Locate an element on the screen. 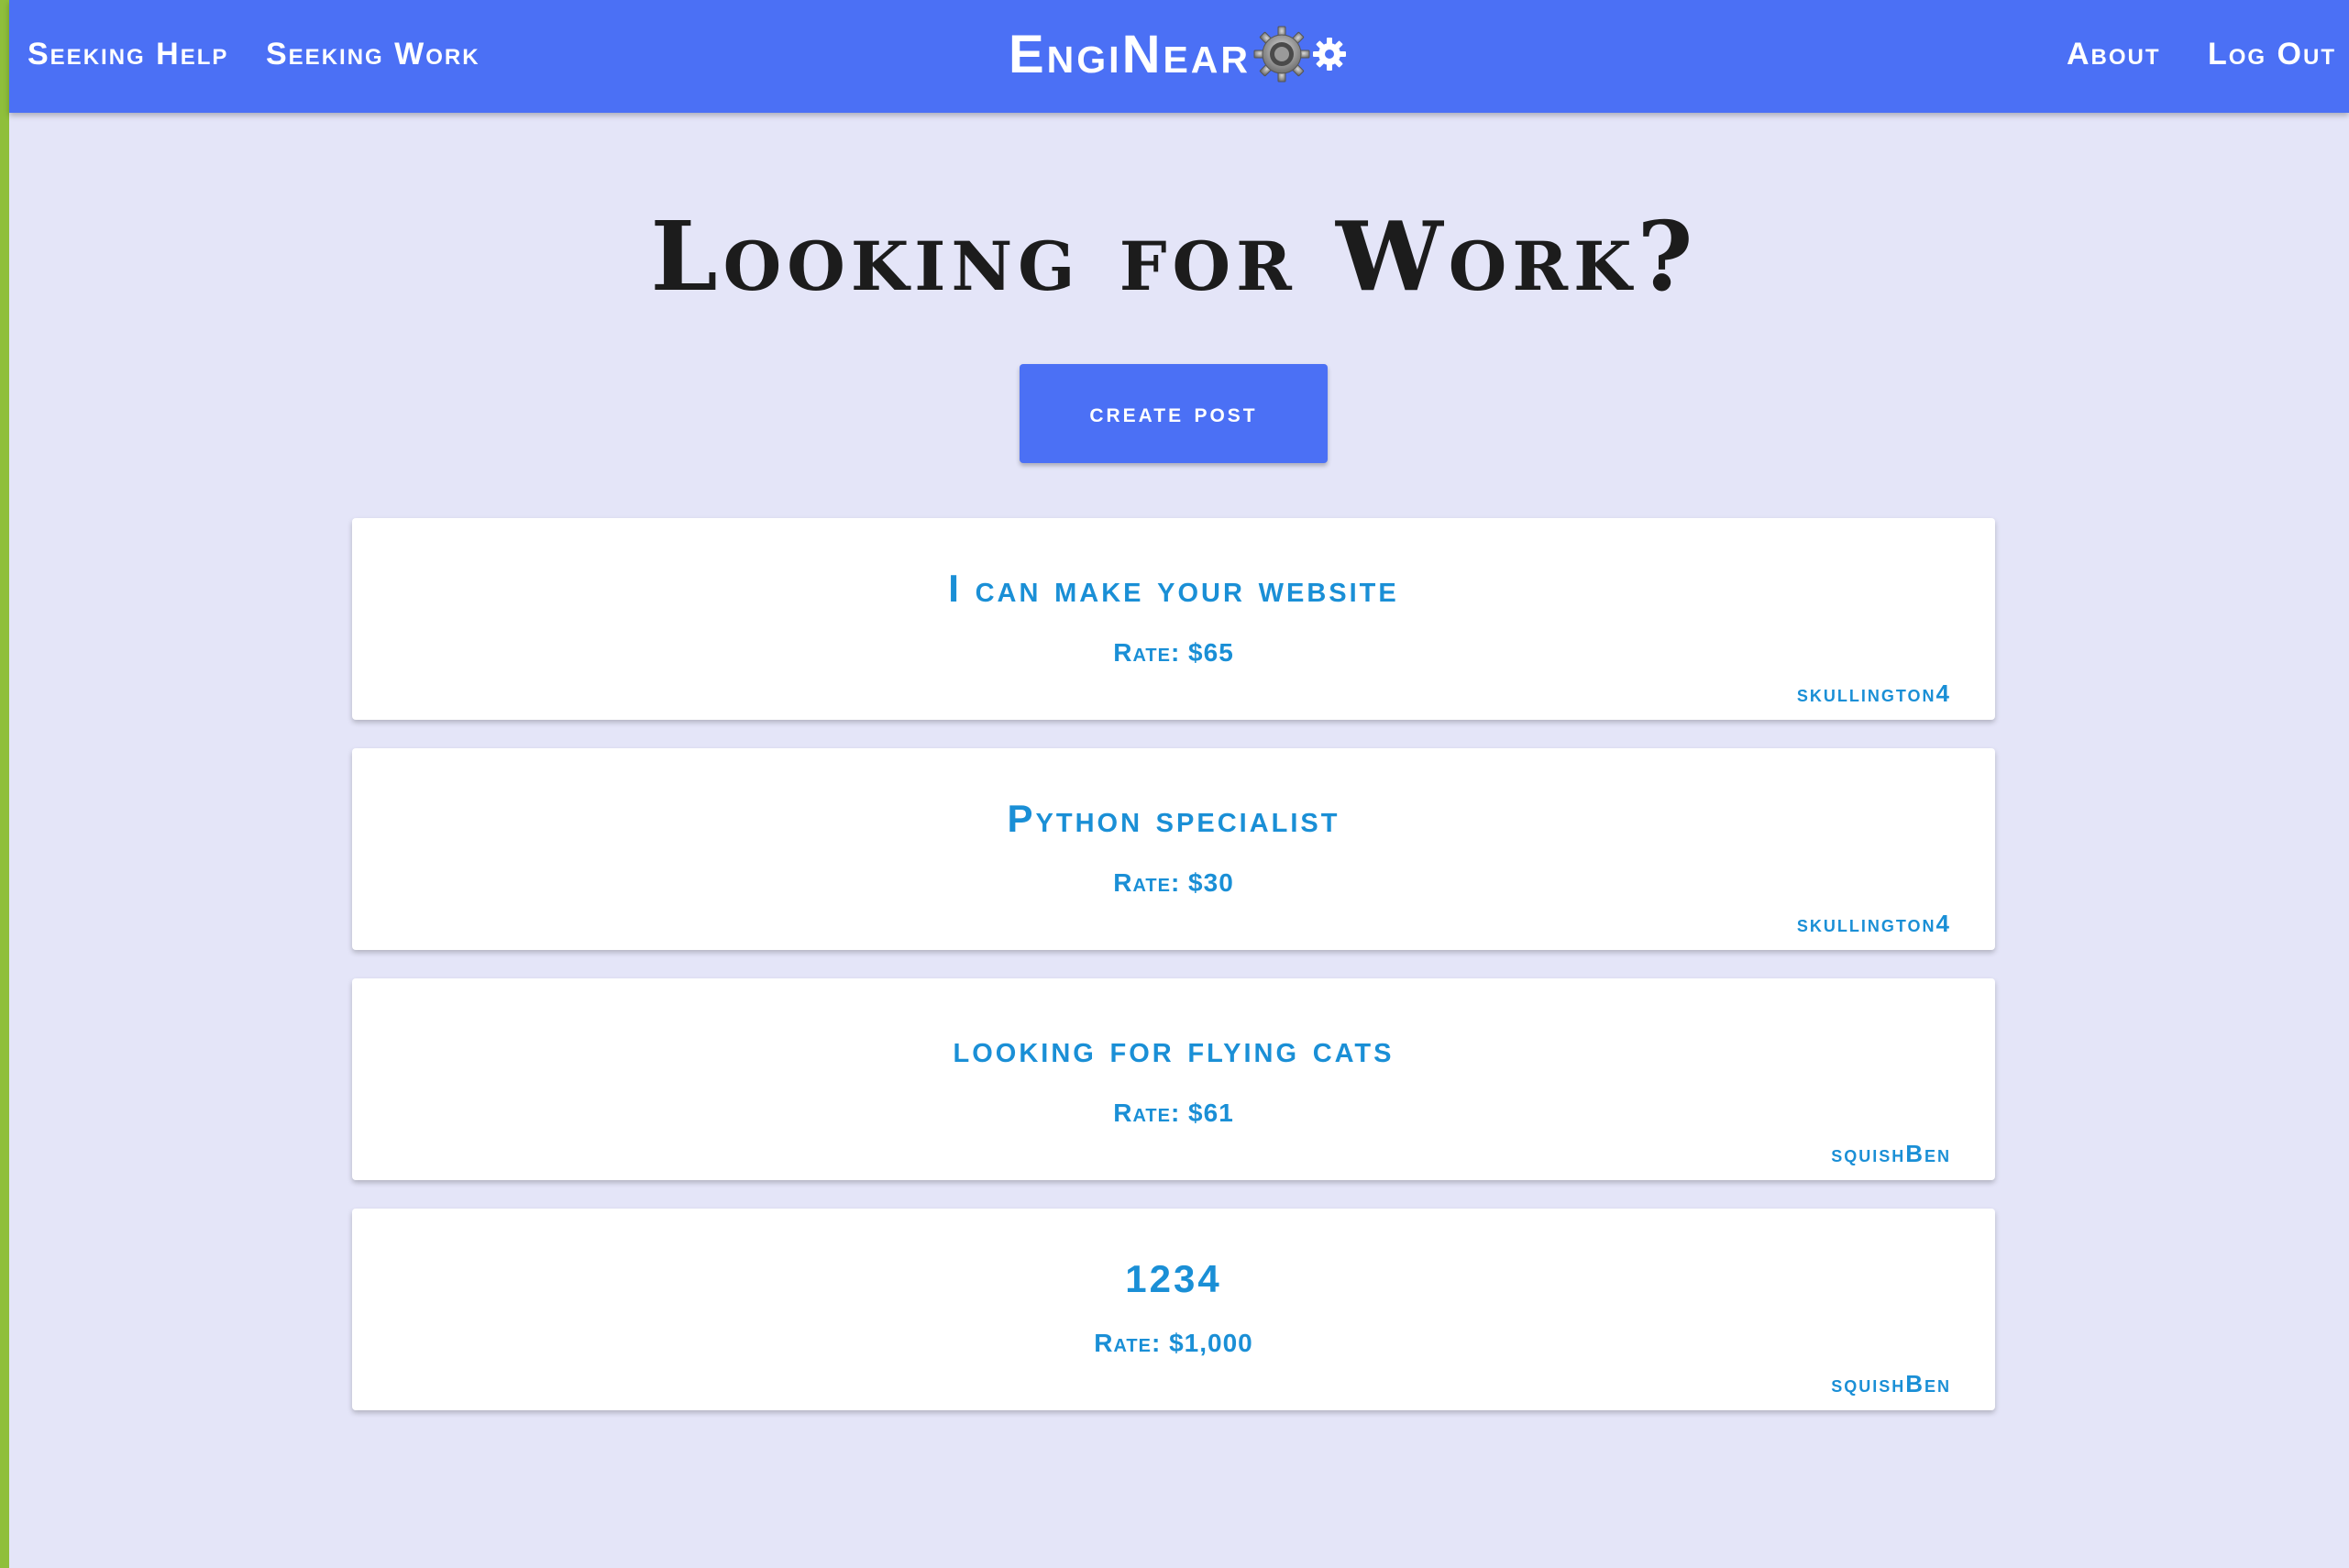 Image resolution: width=2349 pixels, height=1568 pixels. nav-link-about: About is located at coordinates (2114, 54).